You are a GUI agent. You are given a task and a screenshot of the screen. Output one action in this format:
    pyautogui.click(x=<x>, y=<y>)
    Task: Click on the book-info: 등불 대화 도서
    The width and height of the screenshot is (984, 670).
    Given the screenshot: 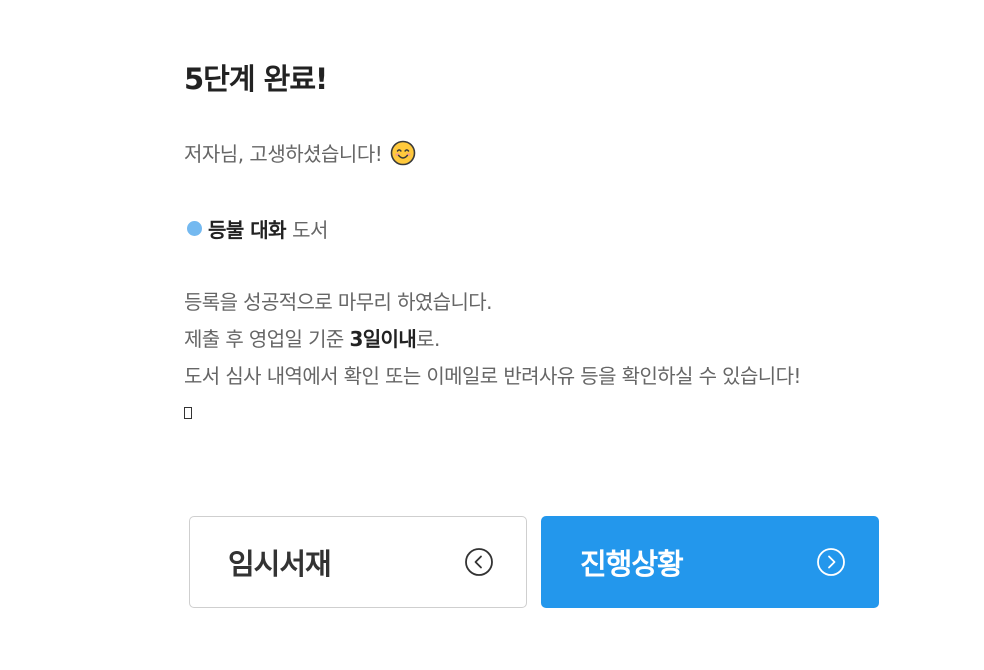 What is the action you would take?
    pyautogui.click(x=256, y=228)
    